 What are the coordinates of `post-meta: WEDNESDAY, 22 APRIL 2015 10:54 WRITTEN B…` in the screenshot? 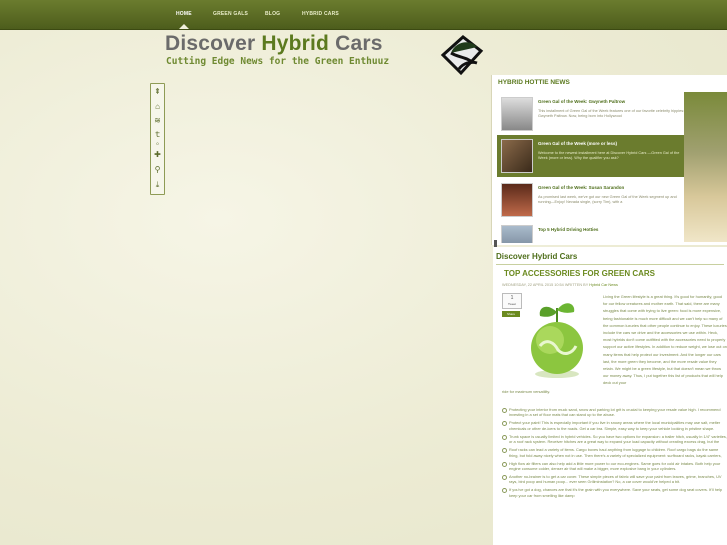 It's located at (560, 285).